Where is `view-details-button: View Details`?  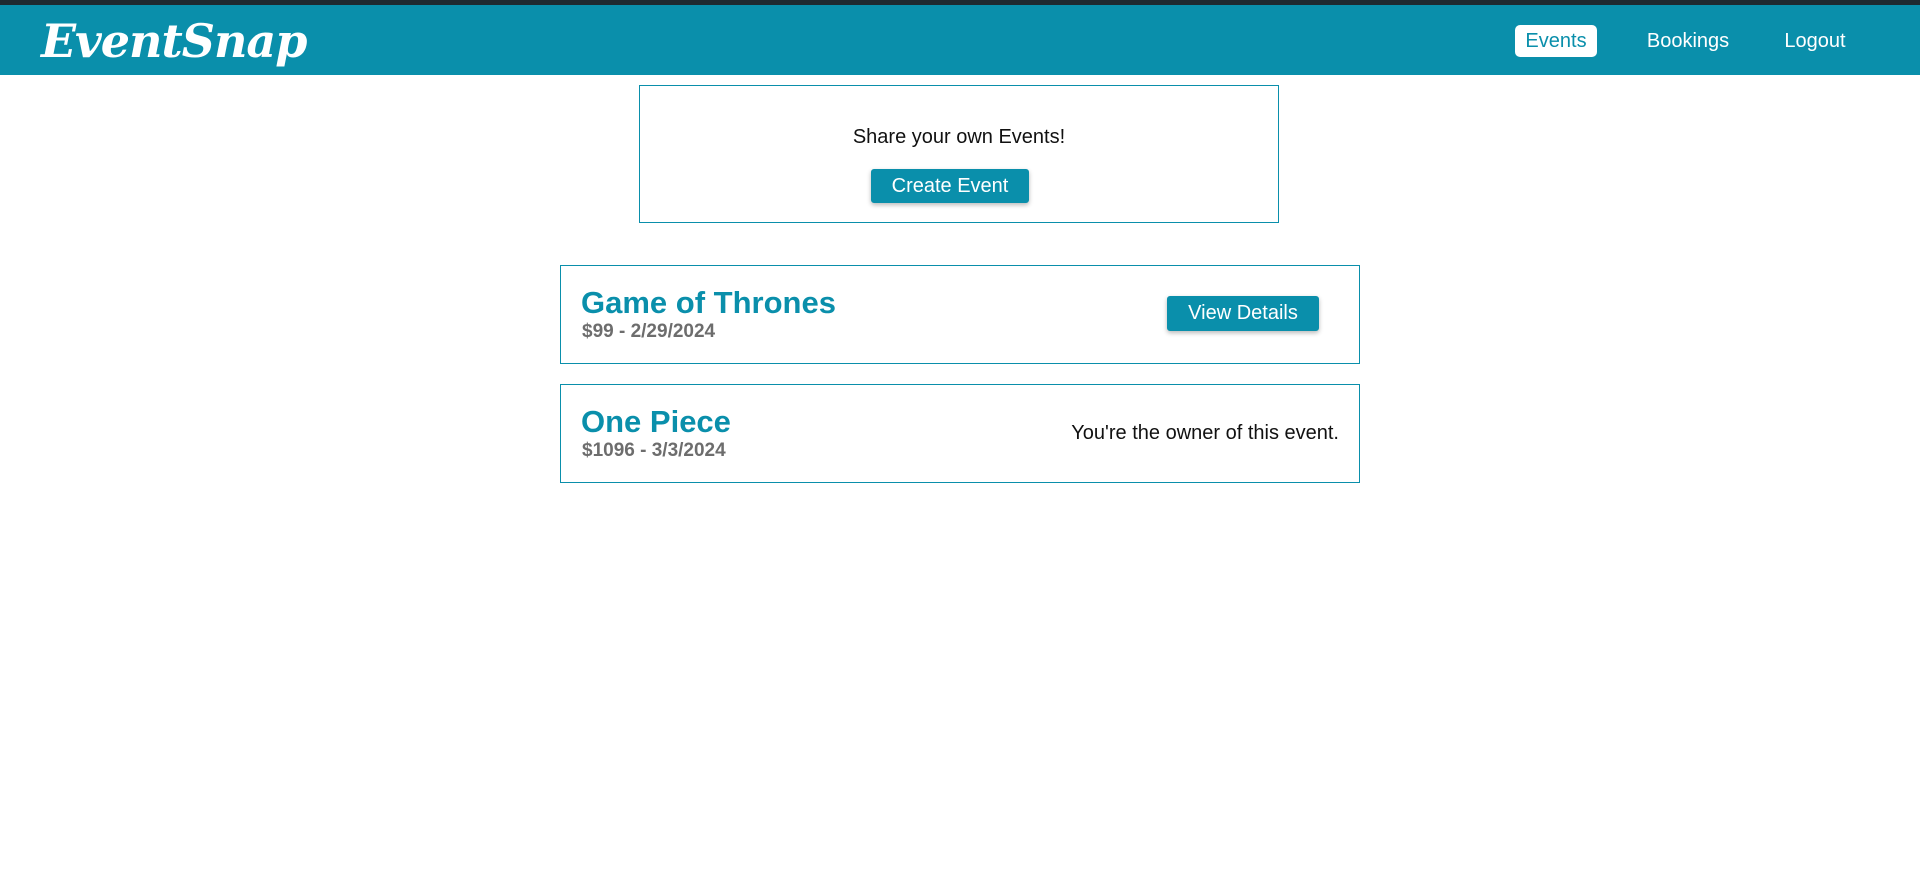
view-details-button: View Details is located at coordinates (1243, 313).